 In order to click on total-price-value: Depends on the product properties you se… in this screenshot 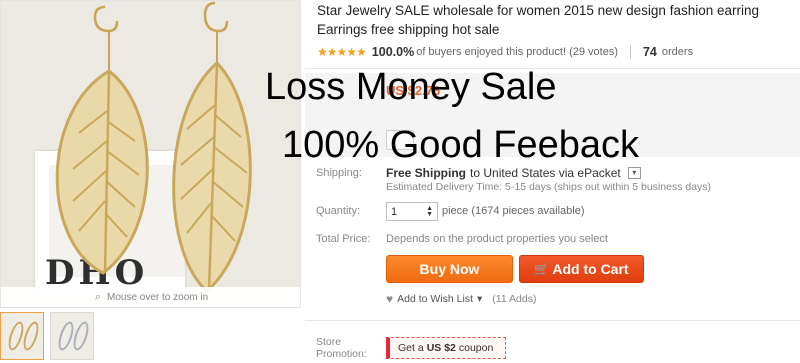, I will do `click(497, 239)`.